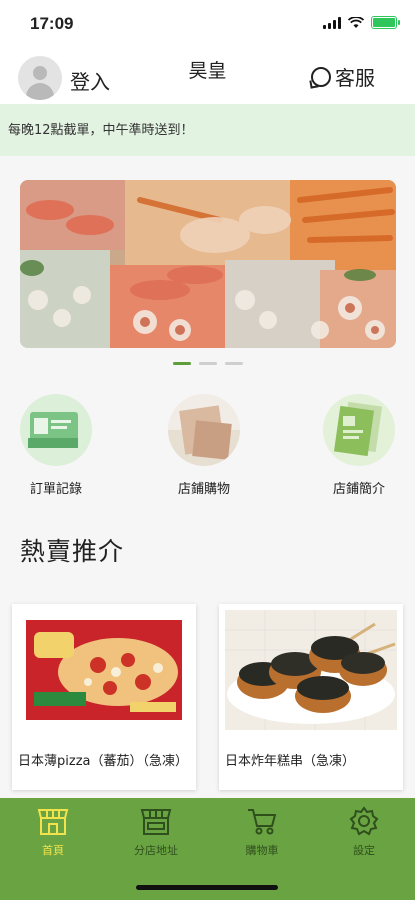  I want to click on customer-service-button: 客服, so click(343, 76).